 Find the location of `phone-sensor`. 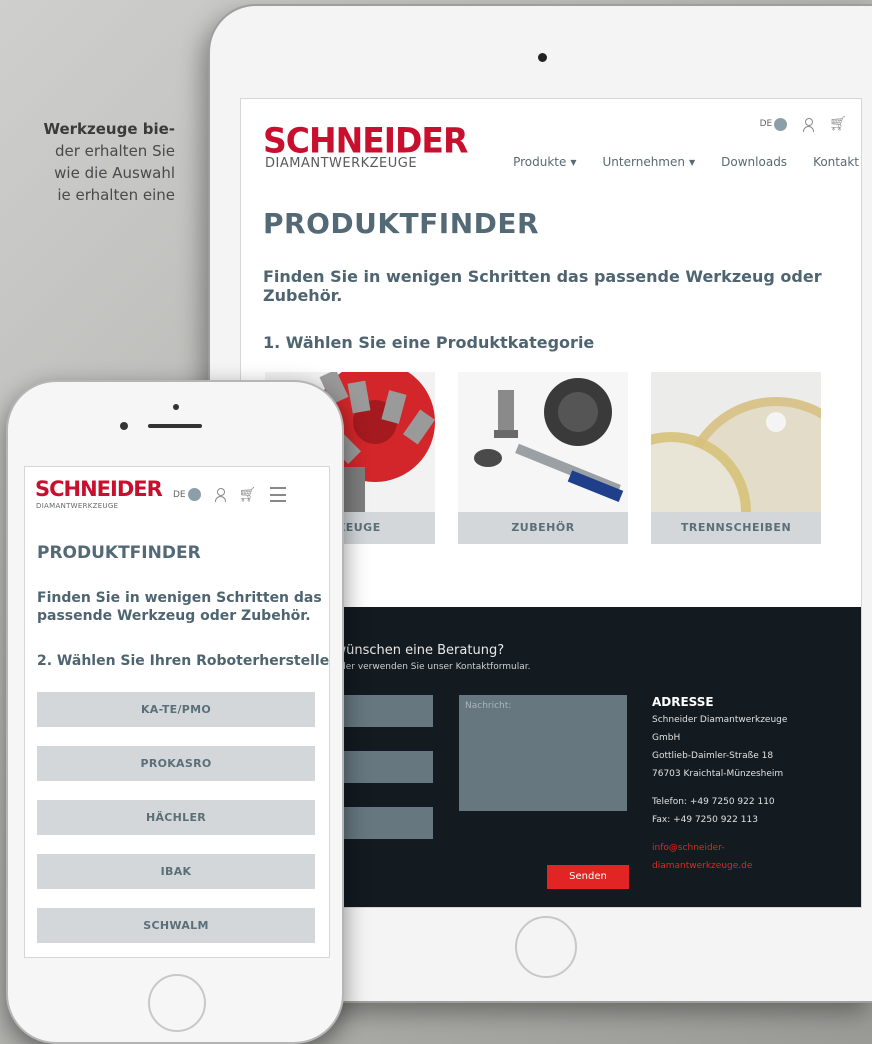

phone-sensor is located at coordinates (176, 407).